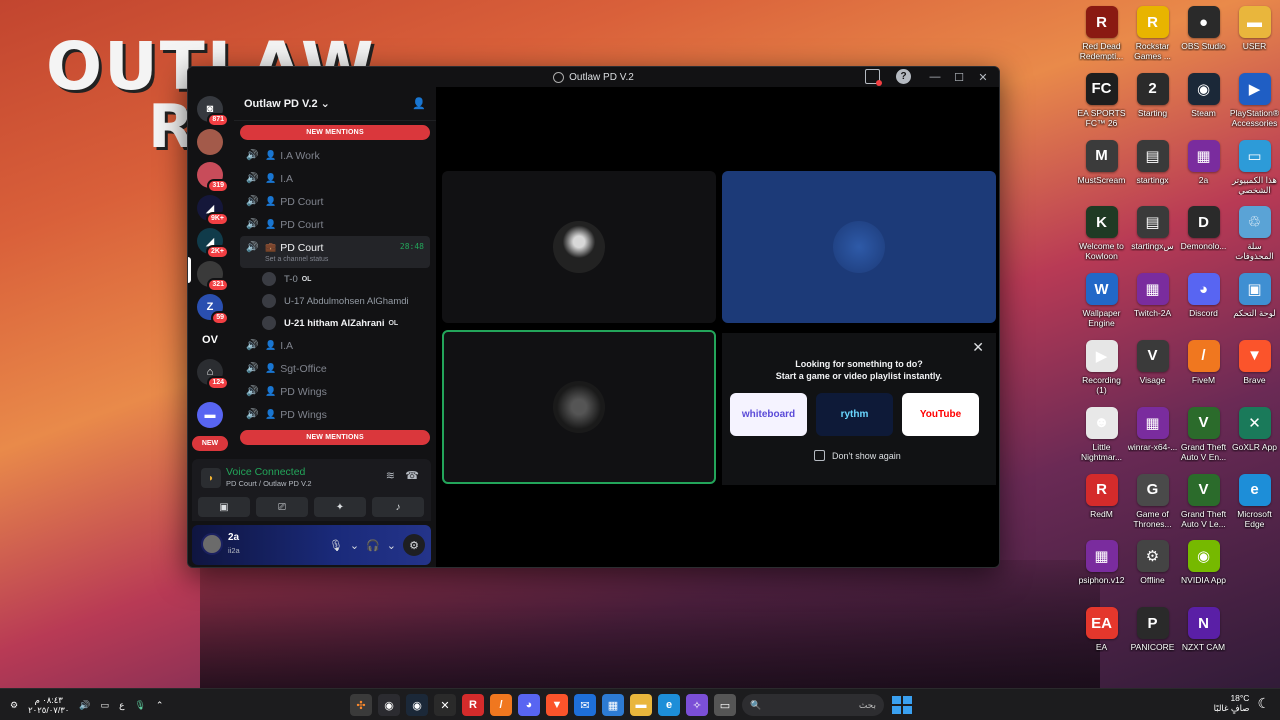  What do you see at coordinates (873, 77) in the screenshot?
I see `inbox-icon` at bounding box center [873, 77].